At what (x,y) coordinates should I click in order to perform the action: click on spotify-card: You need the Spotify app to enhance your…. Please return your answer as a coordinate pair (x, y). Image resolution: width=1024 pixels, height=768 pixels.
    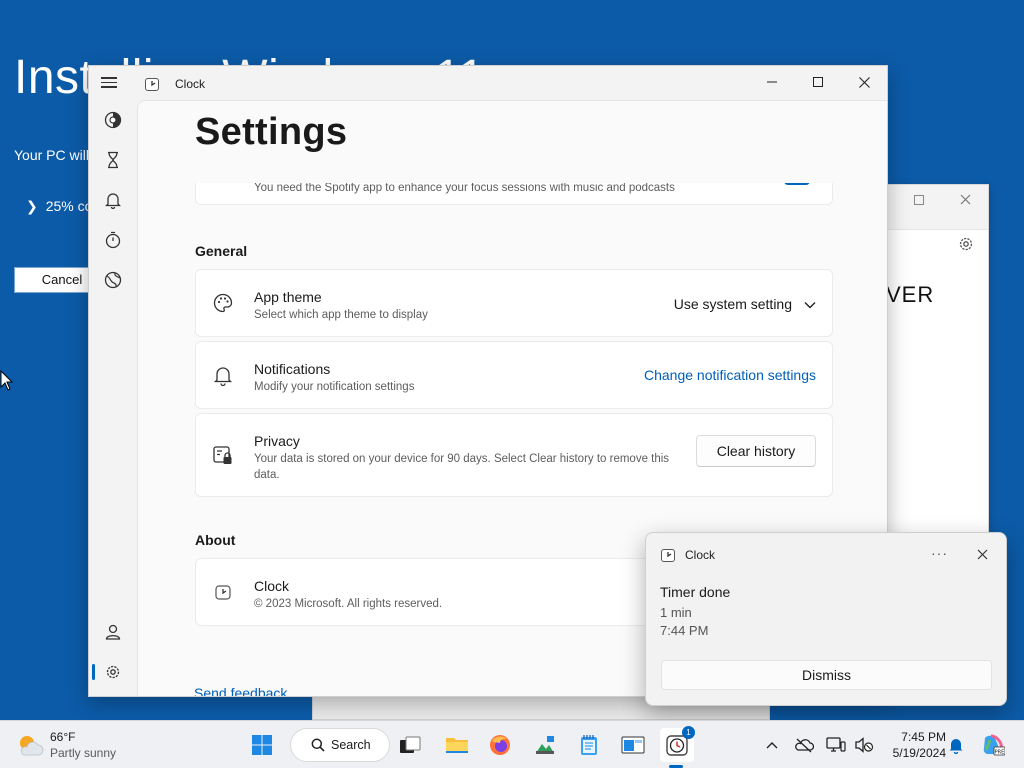
    Looking at the image, I should click on (514, 194).